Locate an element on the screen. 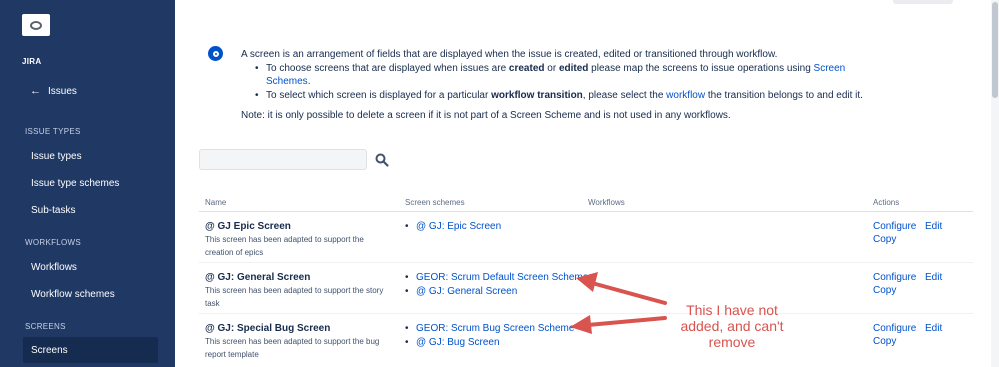 The image size is (999, 367). screen-scheme-link: GEOR: Scrum Default Screen Scheme is located at coordinates (496, 277).